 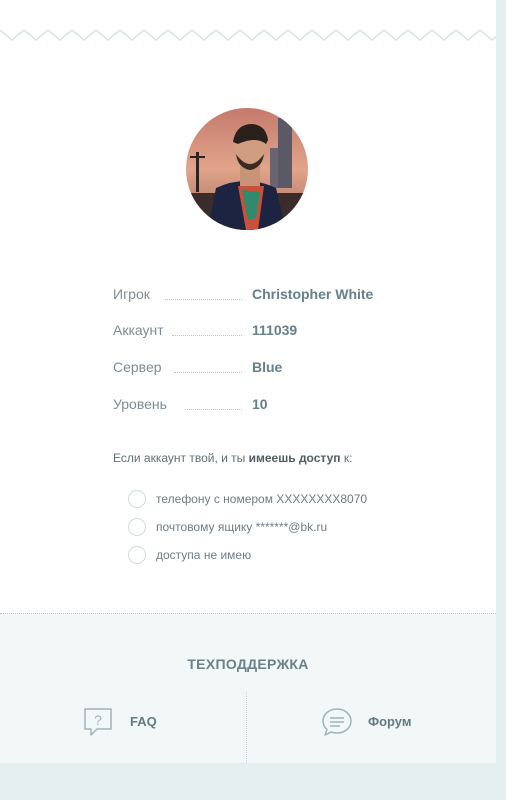 I want to click on player-avatar, so click(x=247, y=169).